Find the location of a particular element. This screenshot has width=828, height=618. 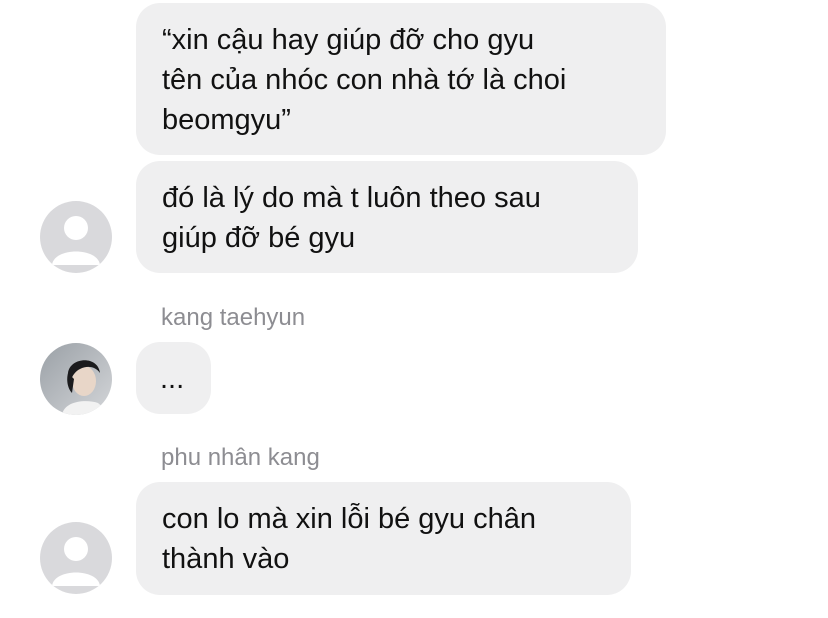

profile-photo-avatar is located at coordinates (76, 379).